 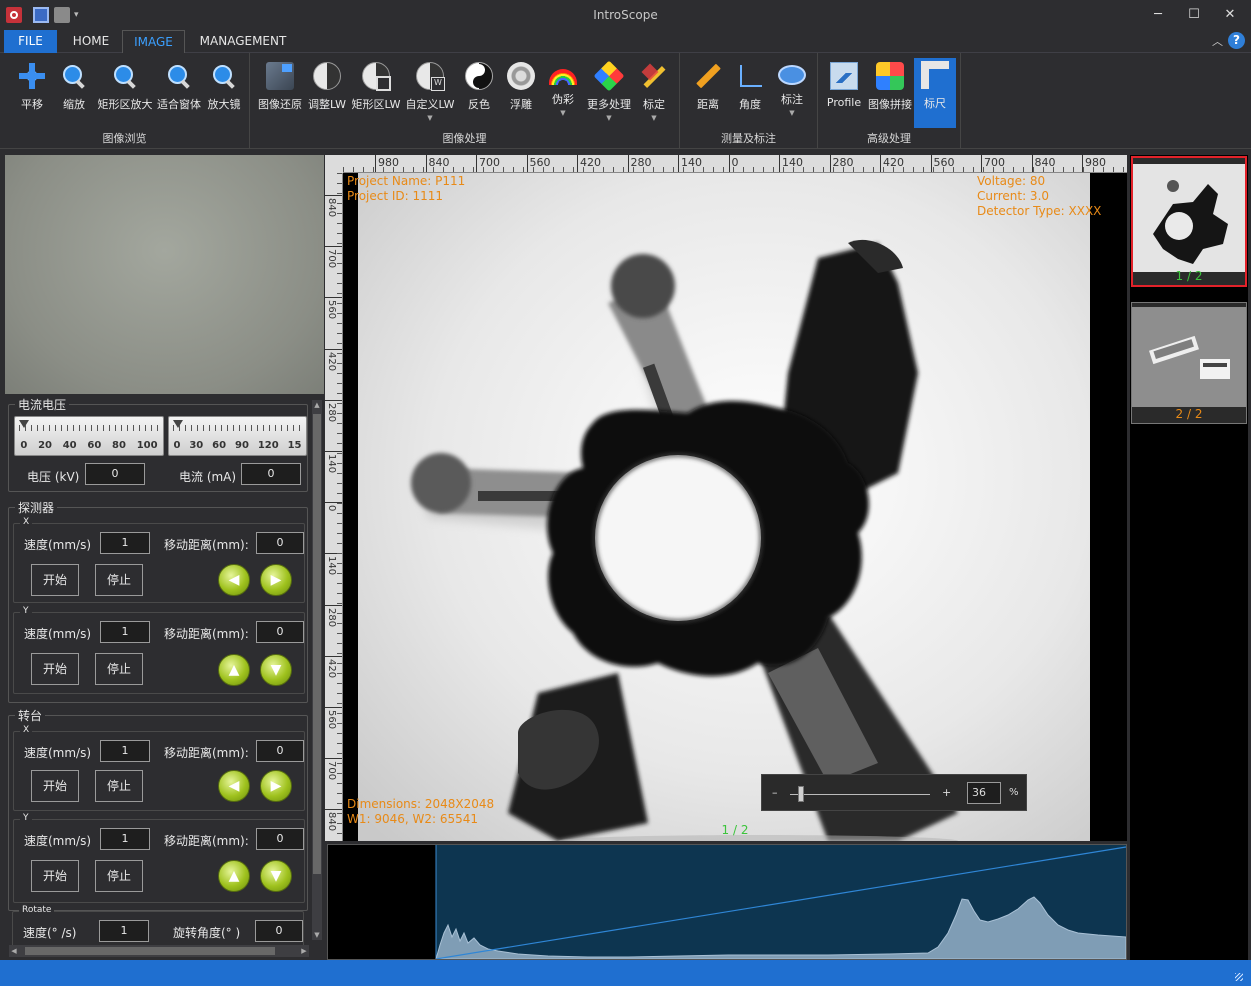 I want to click on annotate-button: 标注 ▼, so click(x=792, y=93).